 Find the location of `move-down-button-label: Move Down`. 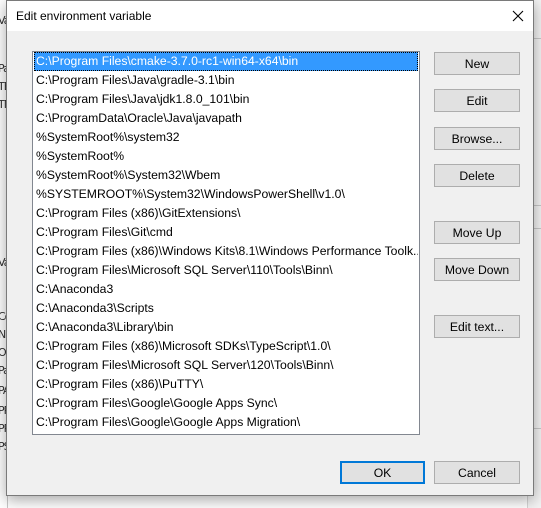

move-down-button-label: Move Down is located at coordinates (477, 269).